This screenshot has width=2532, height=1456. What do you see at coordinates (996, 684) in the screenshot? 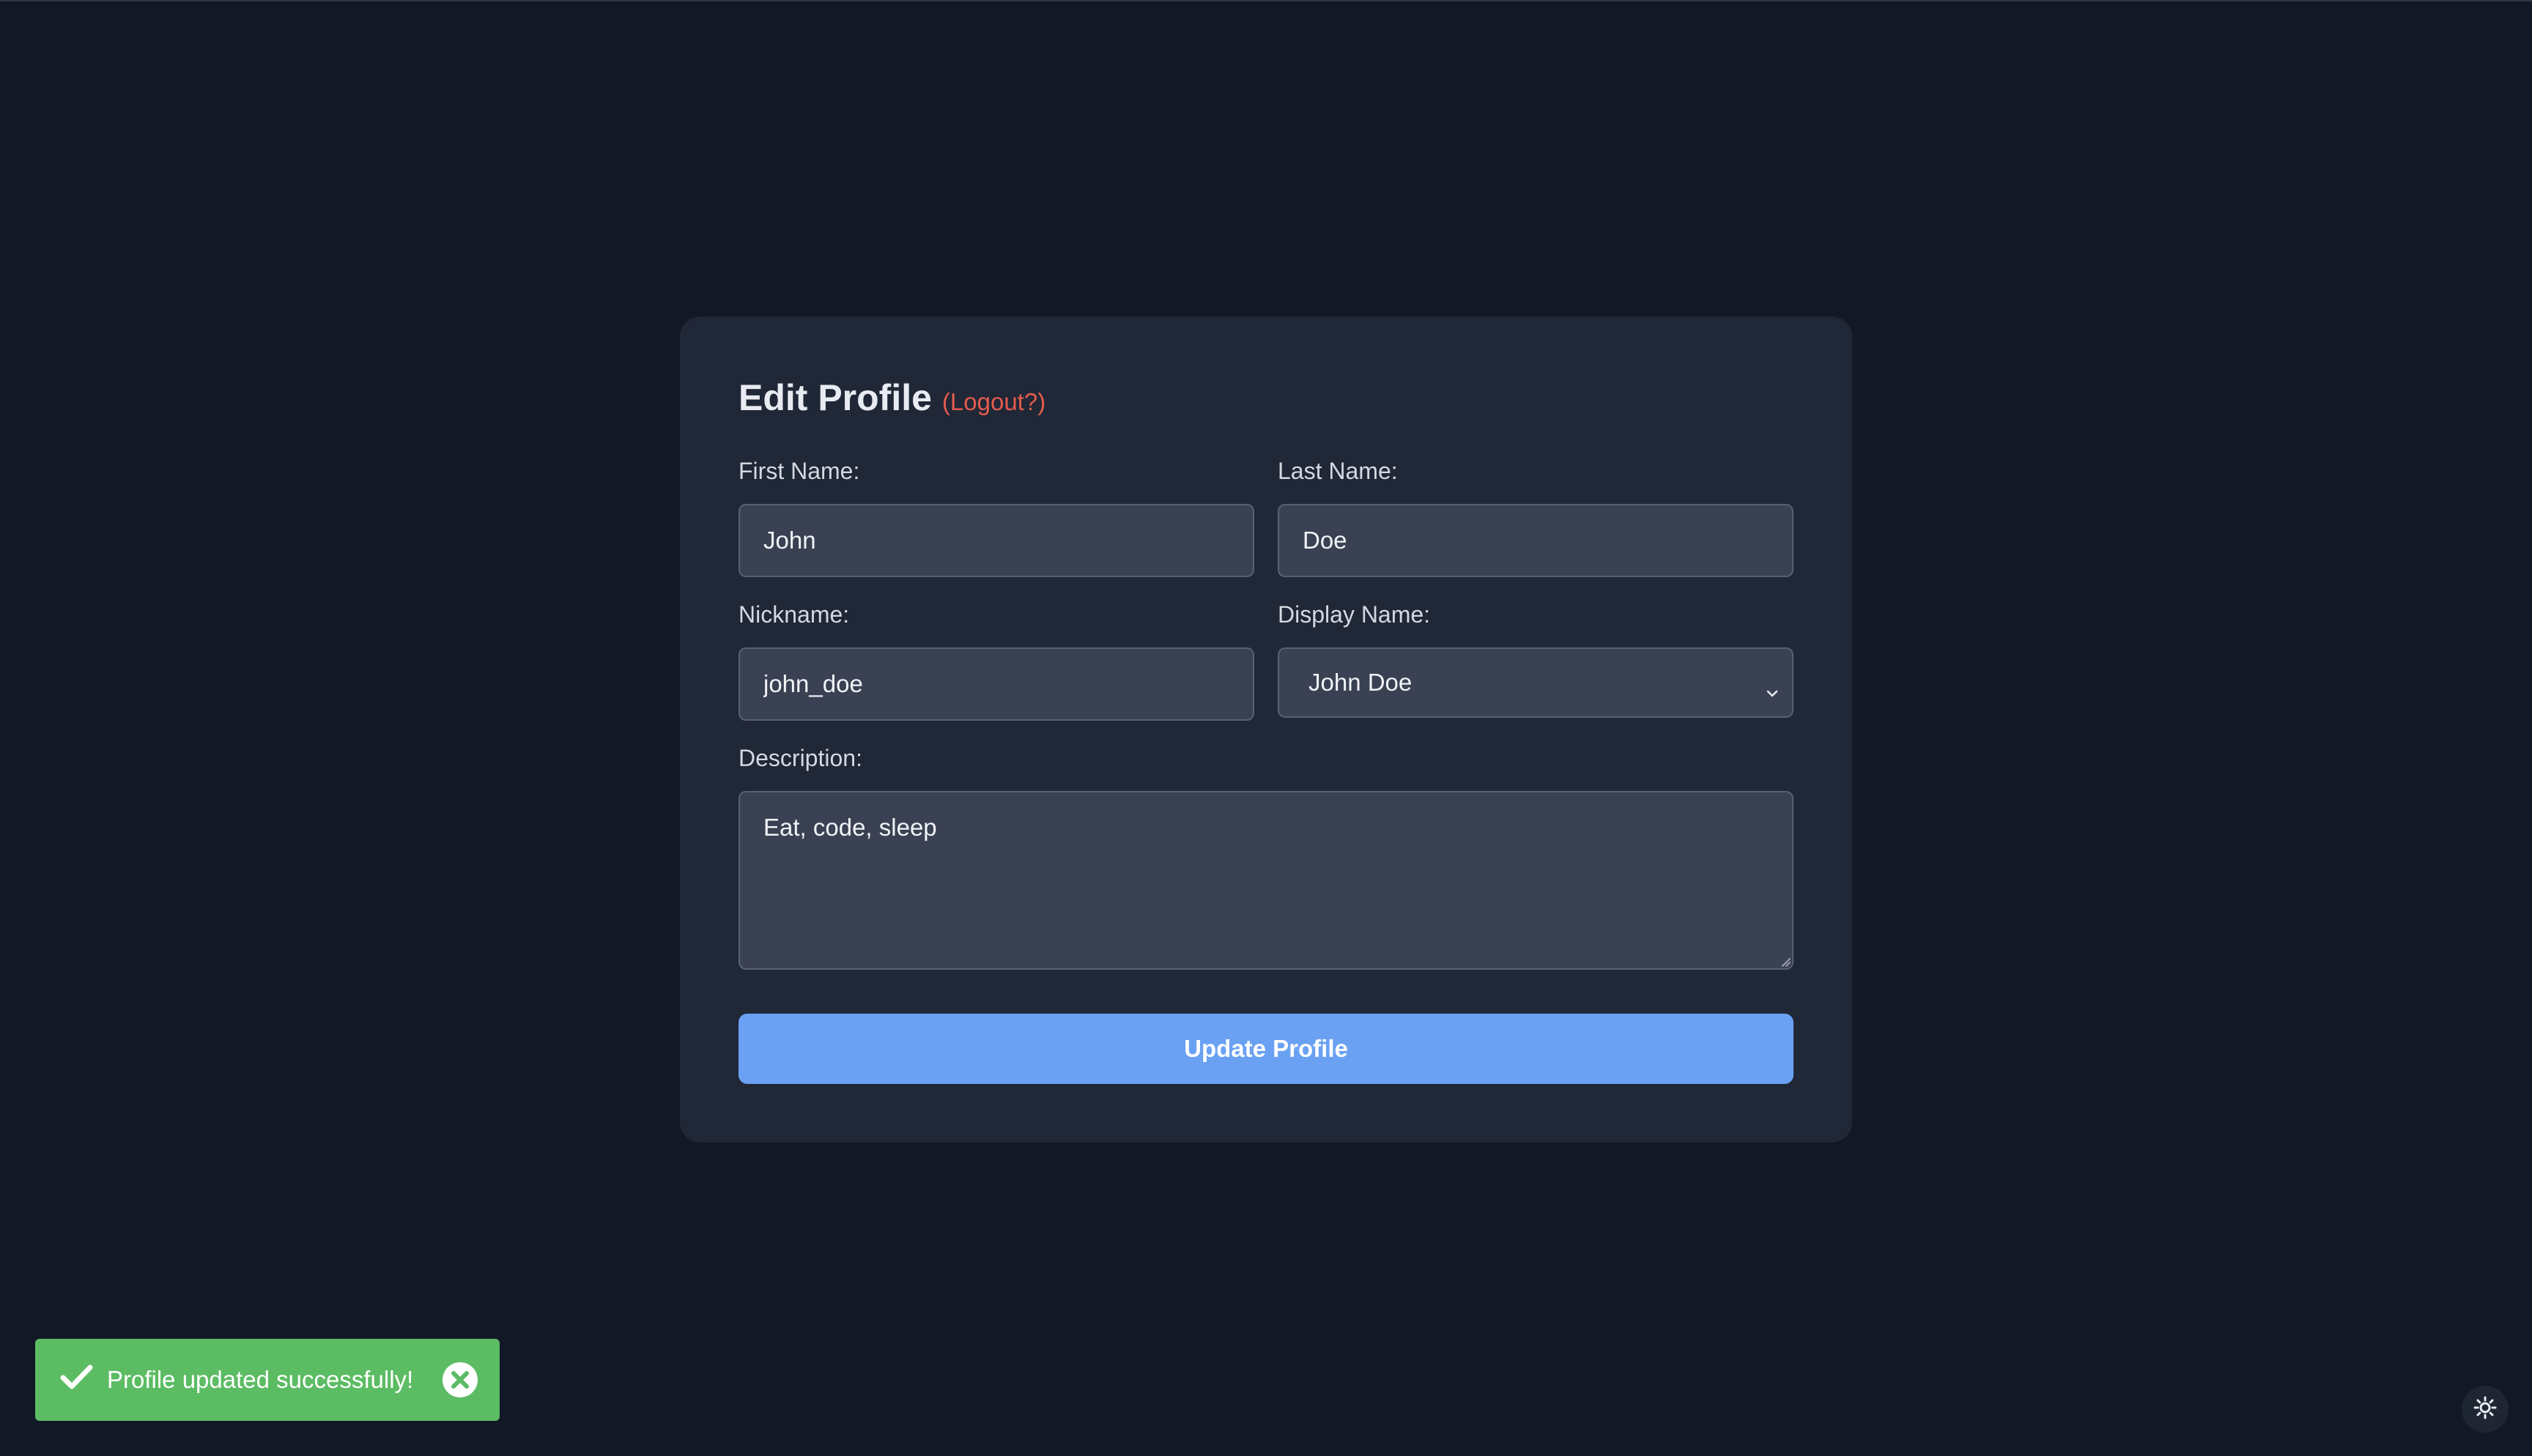
I see `nickname-input` at bounding box center [996, 684].